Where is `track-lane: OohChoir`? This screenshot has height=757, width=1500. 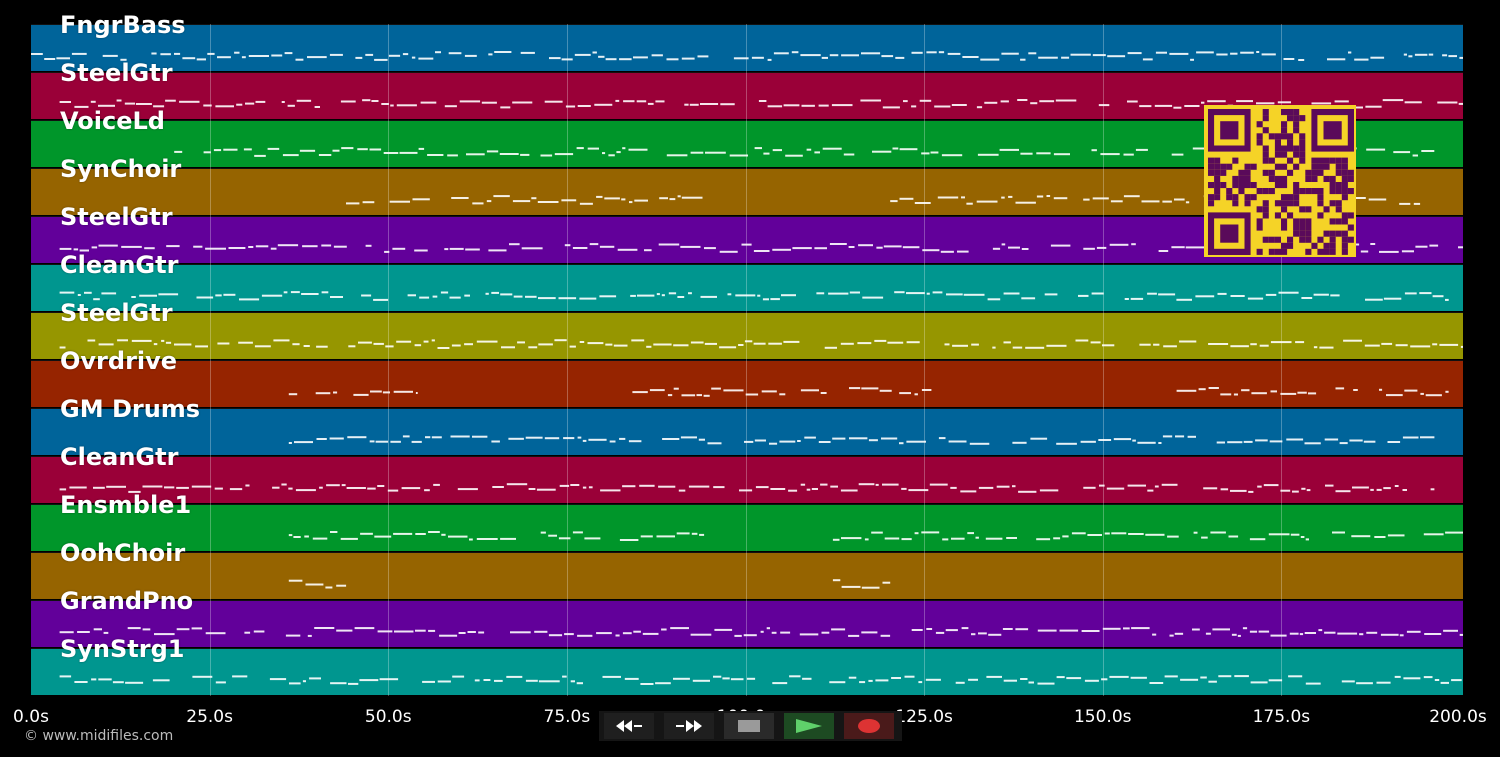 track-lane: OohChoir is located at coordinates (747, 569).